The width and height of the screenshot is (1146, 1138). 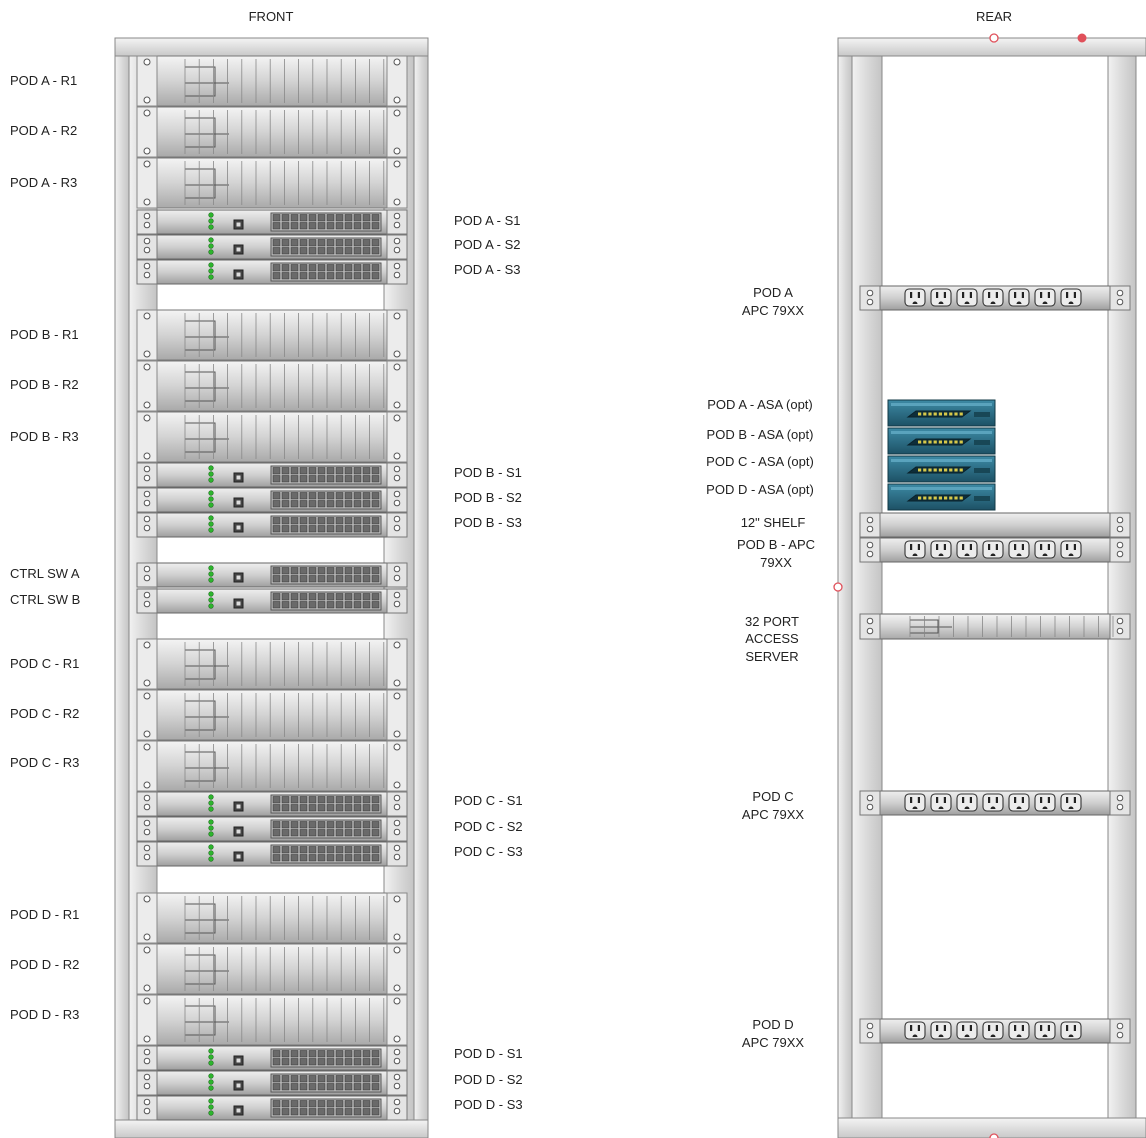 I want to click on pdu-pod-a-label-line2: APC 79XX, so click(x=773, y=310).